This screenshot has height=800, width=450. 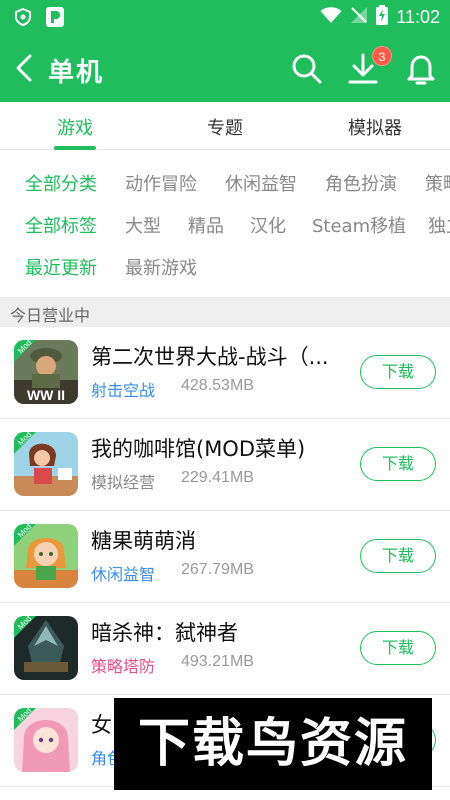 What do you see at coordinates (273, 744) in the screenshot?
I see `watermark-banner: 下载鸟资源` at bounding box center [273, 744].